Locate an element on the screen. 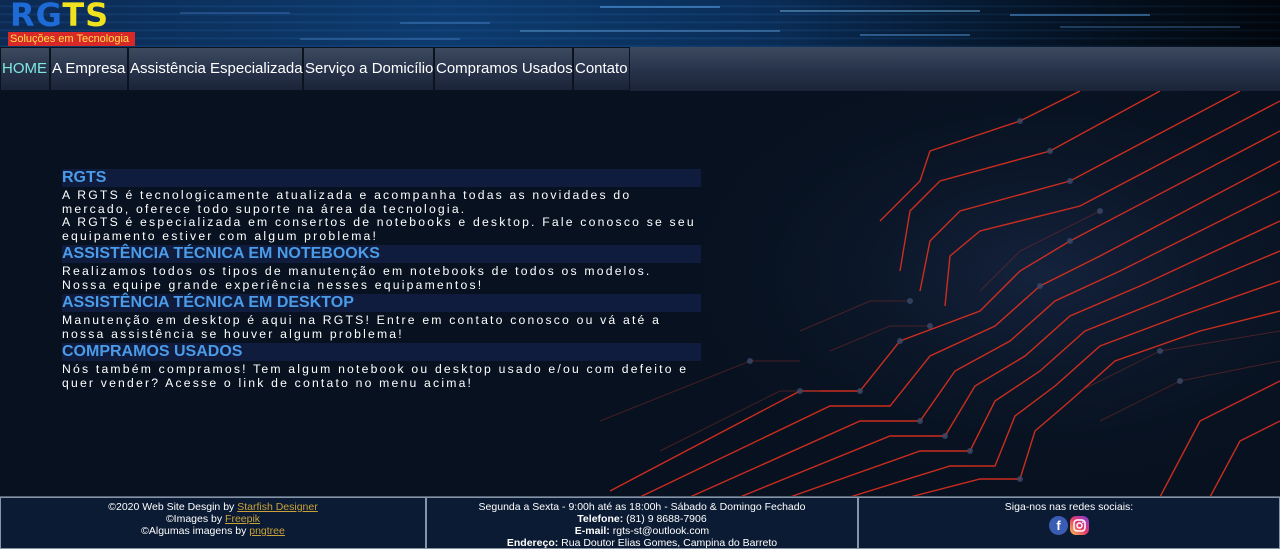  pngtree-link: pngtree is located at coordinates (267, 531).